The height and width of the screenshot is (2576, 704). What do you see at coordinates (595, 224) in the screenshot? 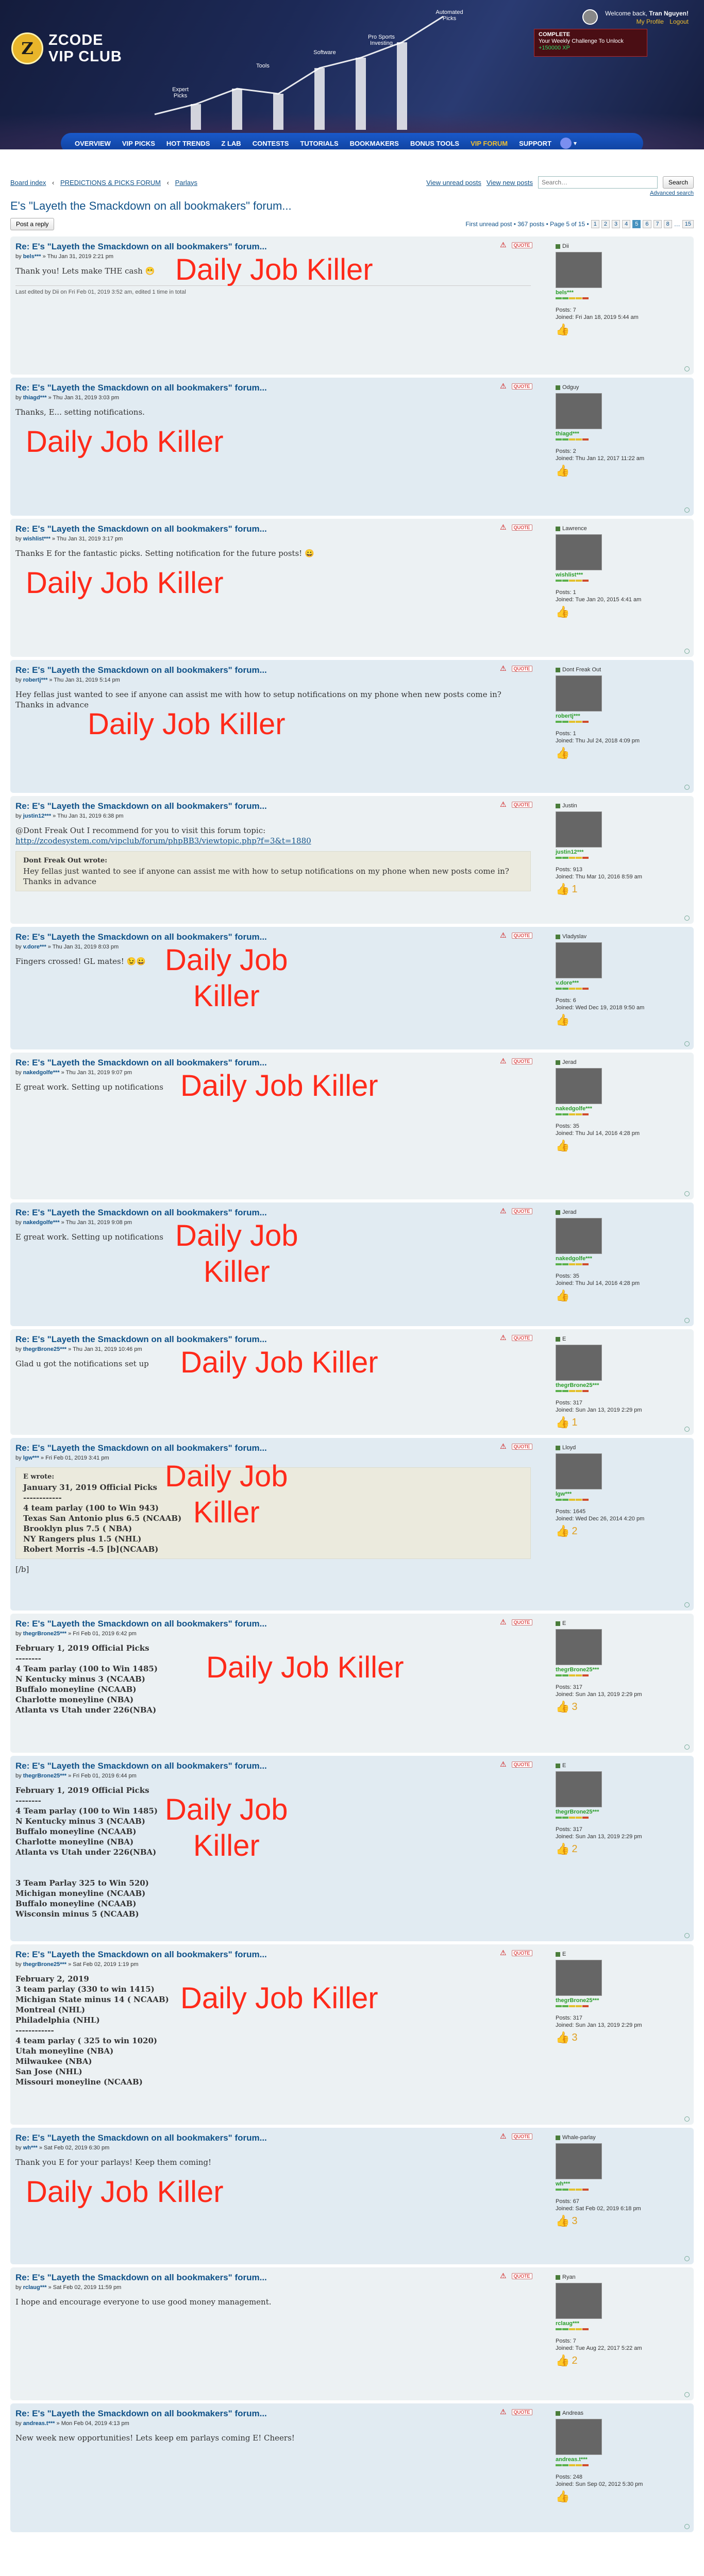
I see `page-link: 1` at bounding box center [595, 224].